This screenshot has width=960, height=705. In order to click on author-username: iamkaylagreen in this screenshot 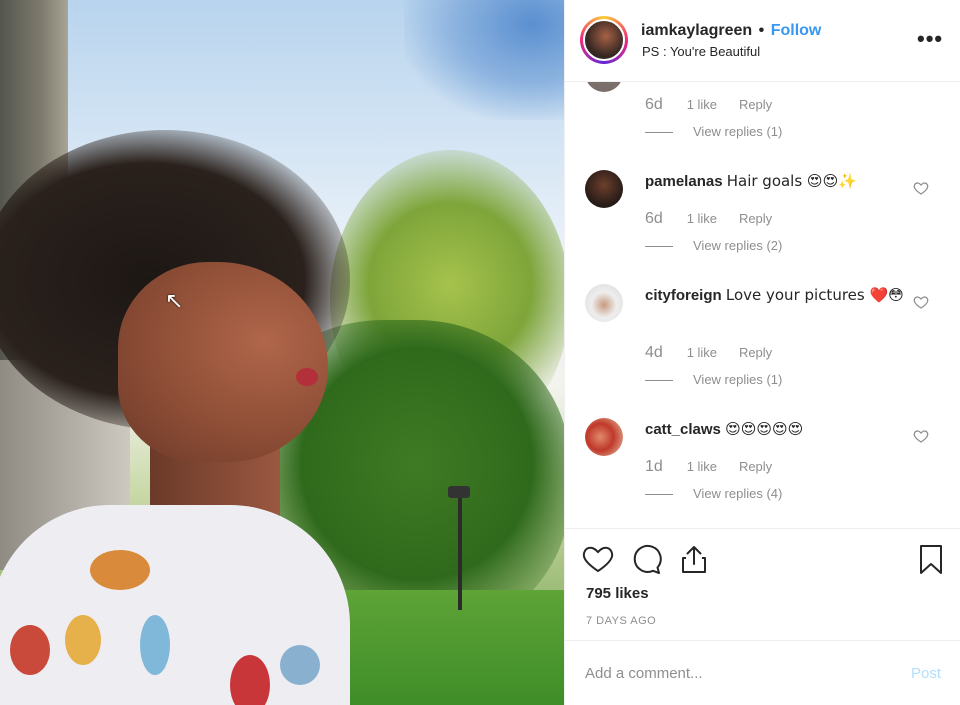, I will do `click(696, 30)`.